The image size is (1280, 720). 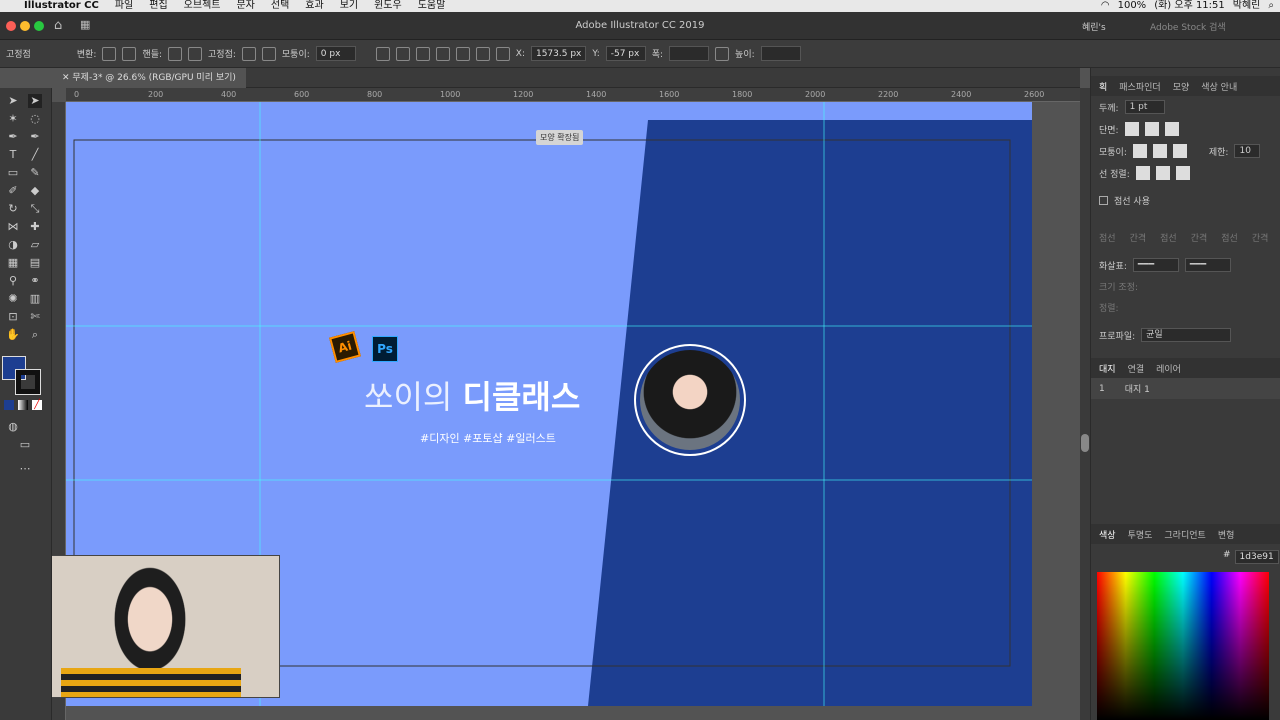 I want to click on align-center-stroke-icon, so click(x=1142, y=173).